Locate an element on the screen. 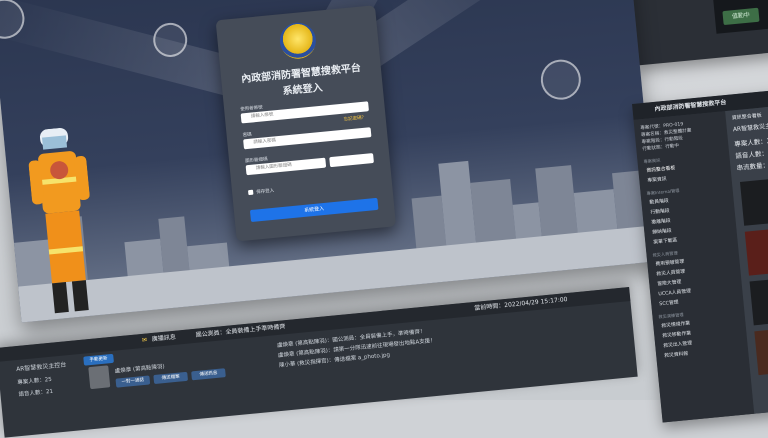  avatar is located at coordinates (99, 377).